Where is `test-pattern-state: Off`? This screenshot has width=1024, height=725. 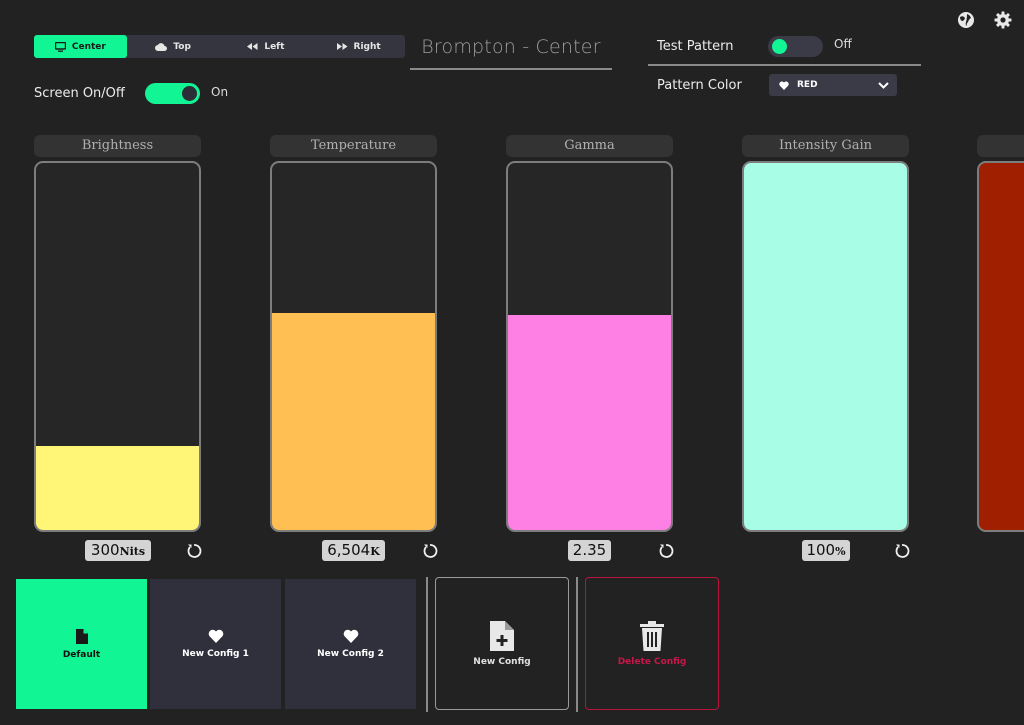
test-pattern-state: Off is located at coordinates (843, 44).